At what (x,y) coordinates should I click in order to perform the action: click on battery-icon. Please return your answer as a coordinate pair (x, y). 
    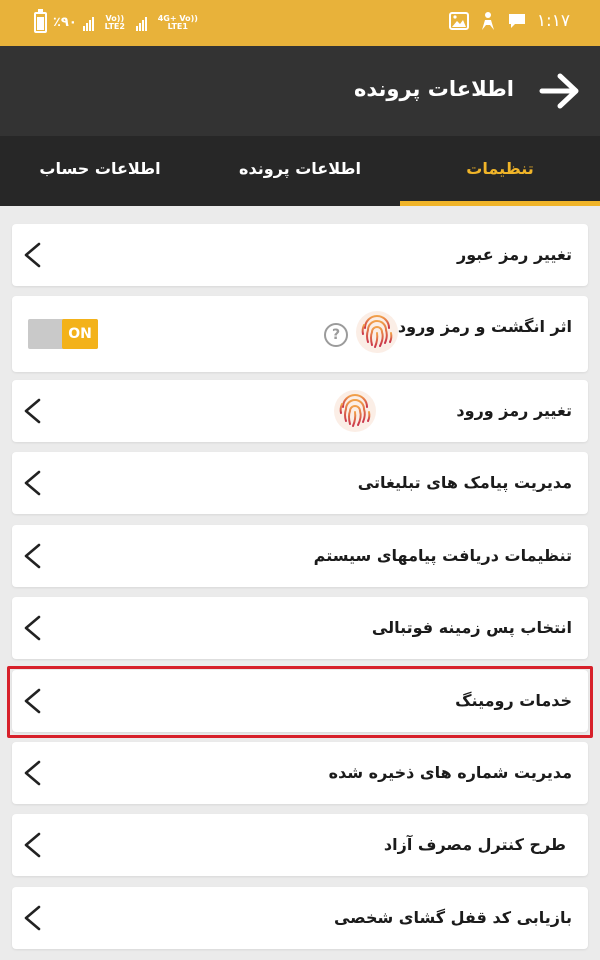
    Looking at the image, I should click on (40, 21).